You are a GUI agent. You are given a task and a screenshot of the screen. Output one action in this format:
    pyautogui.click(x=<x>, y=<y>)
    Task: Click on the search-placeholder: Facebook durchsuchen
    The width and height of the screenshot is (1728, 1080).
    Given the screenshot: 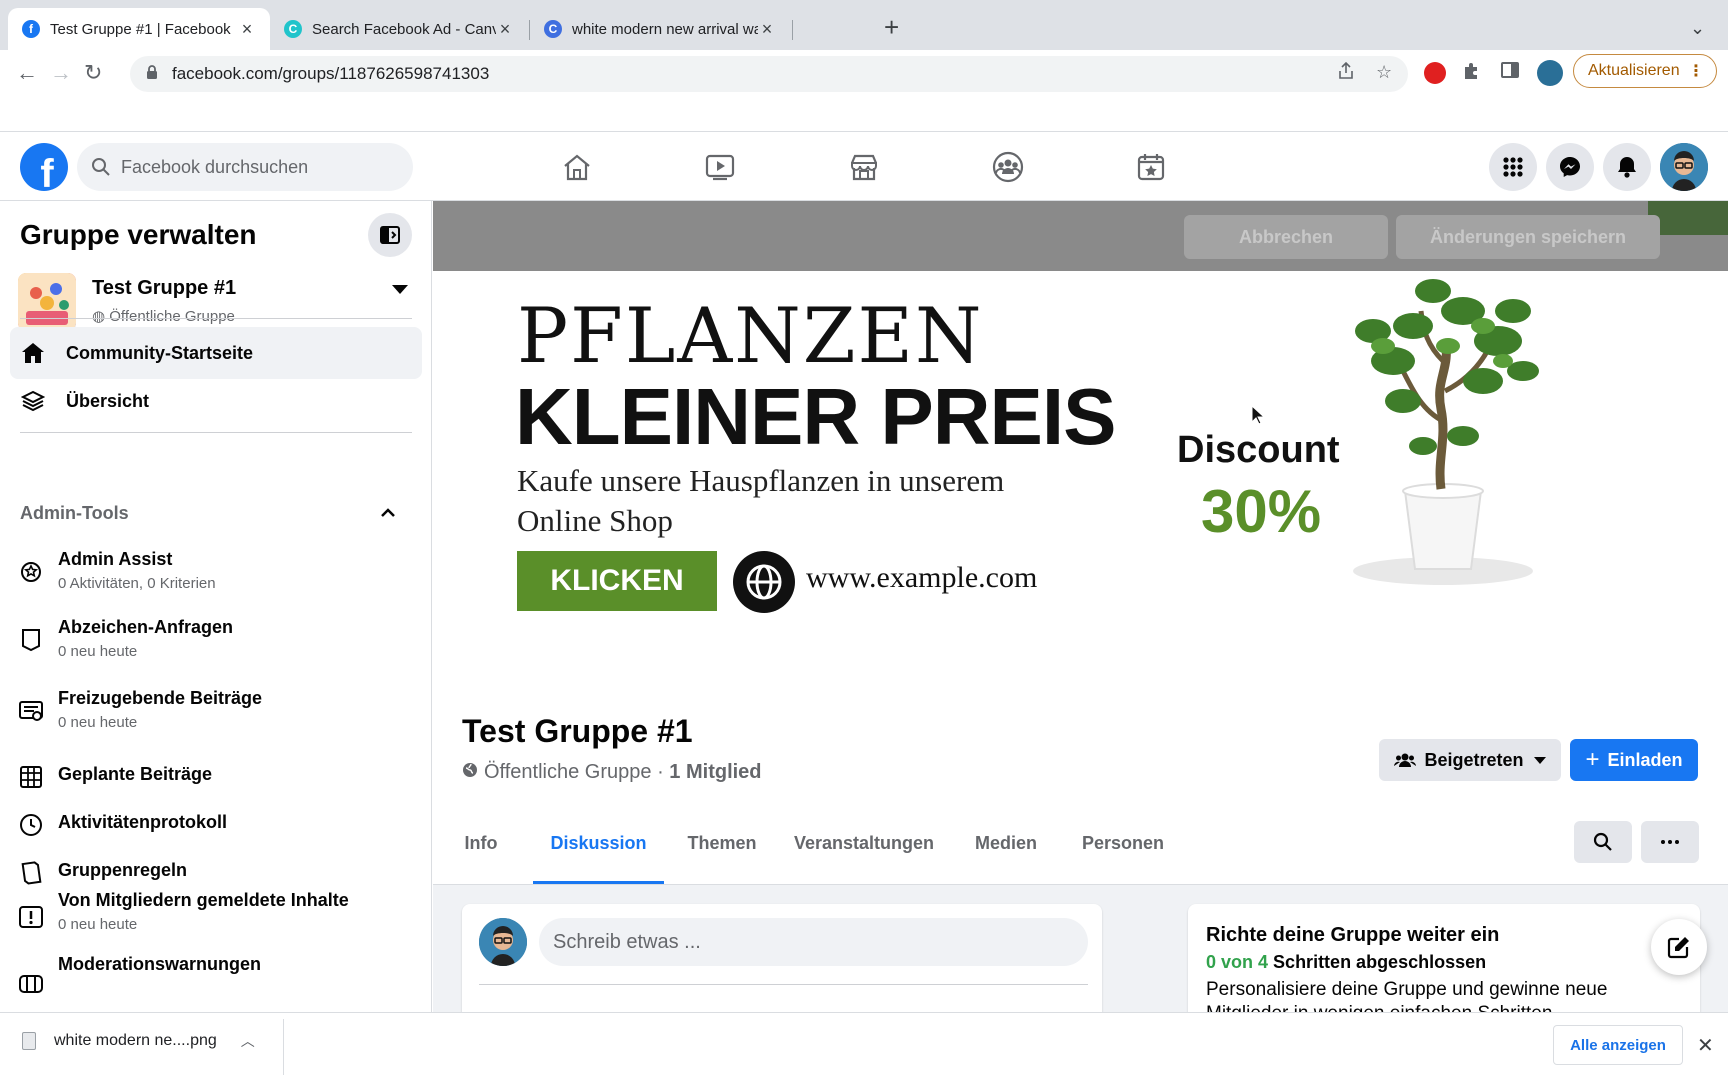 What is the action you would take?
    pyautogui.click(x=215, y=166)
    